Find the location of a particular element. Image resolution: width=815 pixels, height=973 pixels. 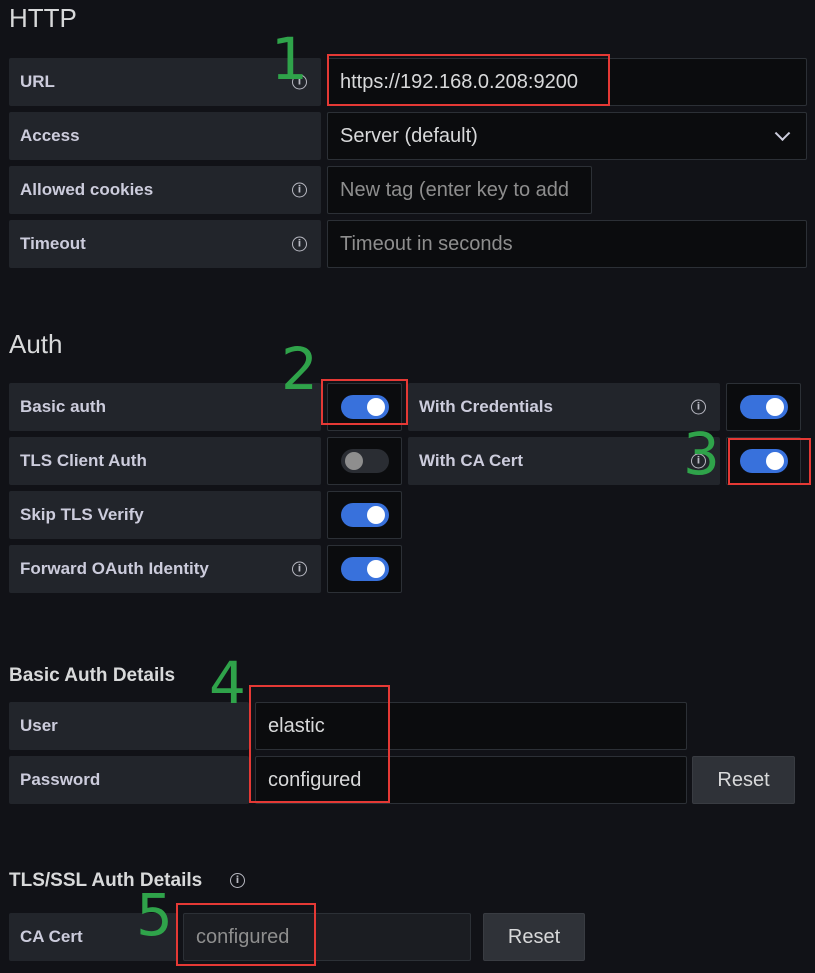

access-select: Server (default) is located at coordinates (567, 136).